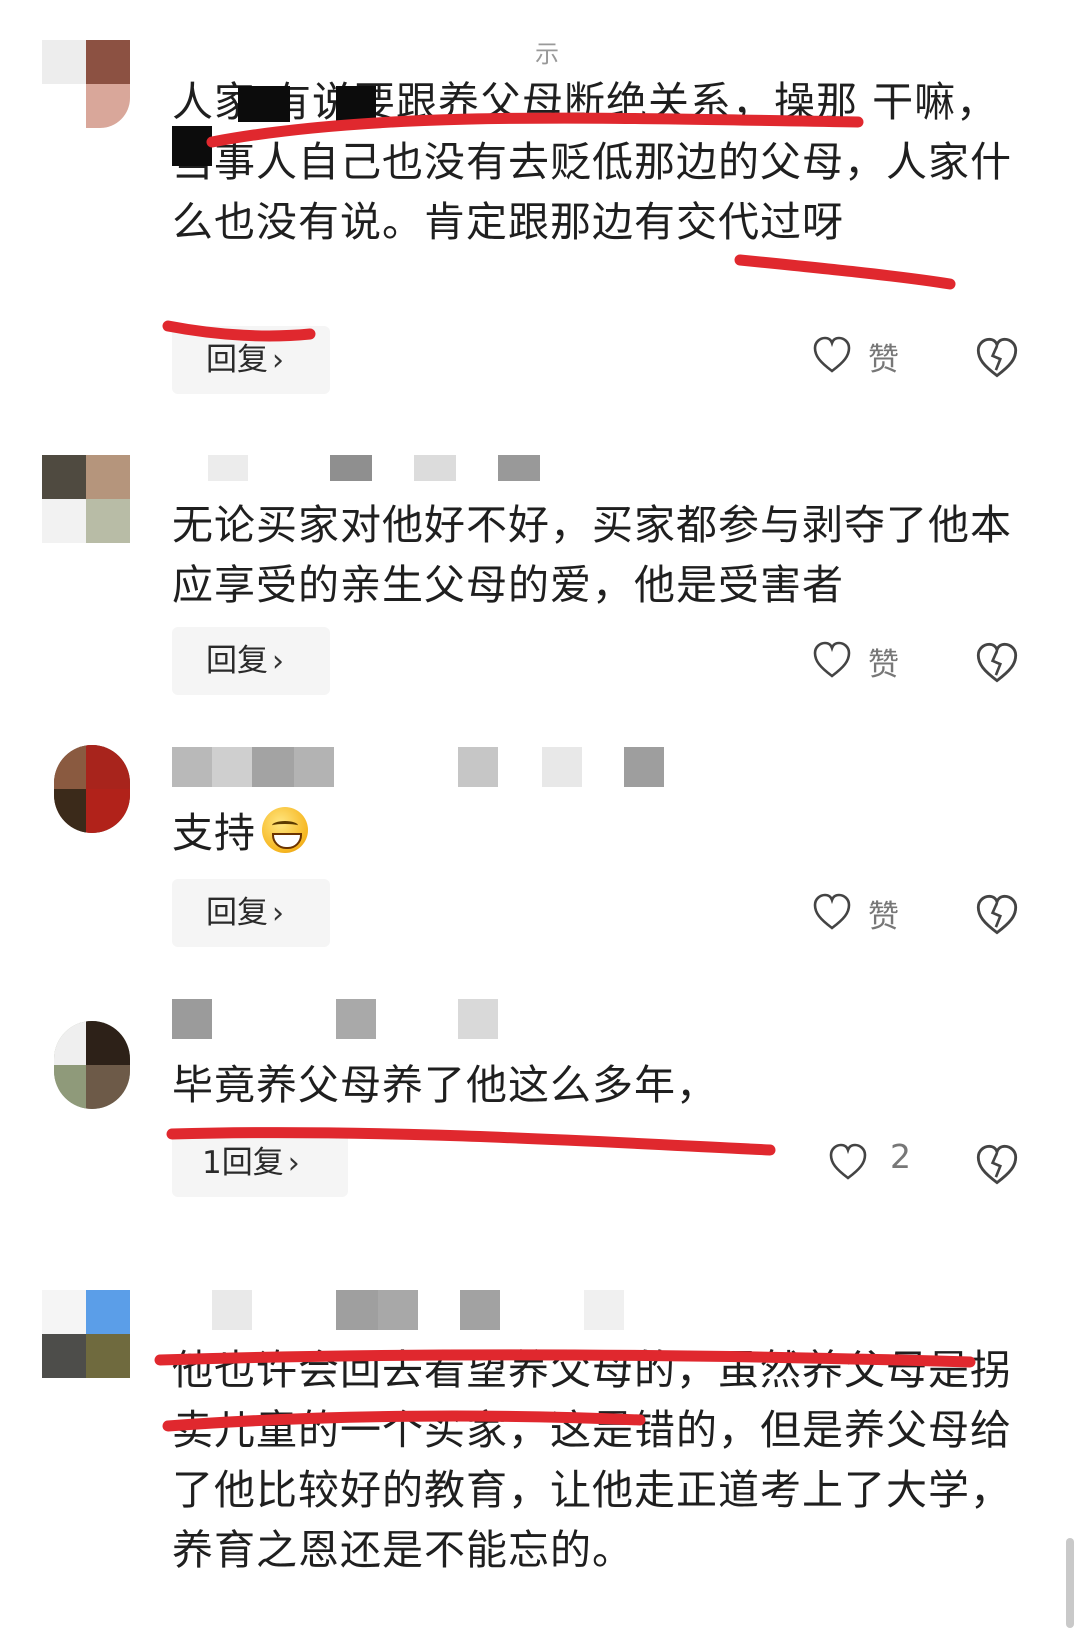  Describe the element at coordinates (243, 1163) in the screenshot. I see `reply-label: 1回复` at that location.